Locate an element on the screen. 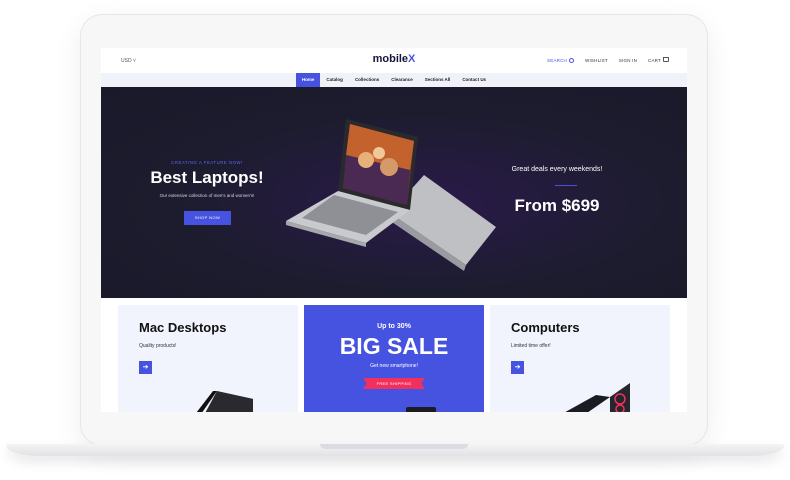 The image size is (790, 480). banner-subtitle: Limited time offer! is located at coordinates (531, 346).